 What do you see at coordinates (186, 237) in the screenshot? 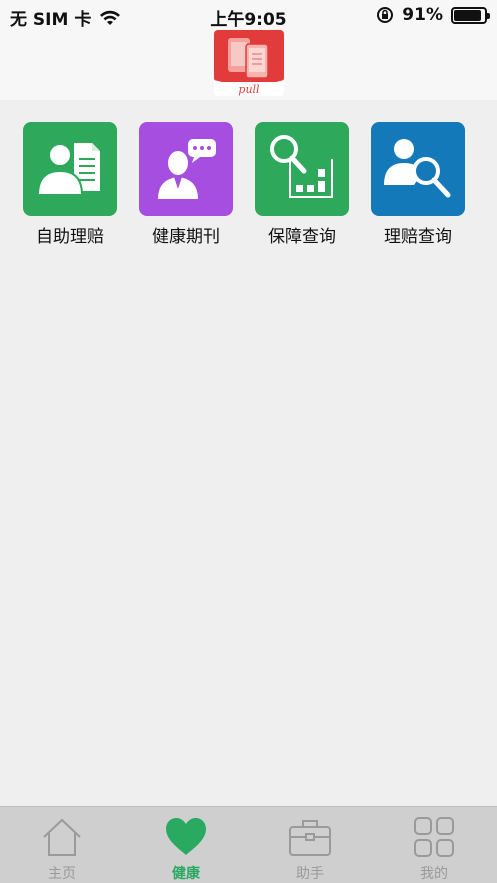
I see `tile-label: 健康期刊` at bounding box center [186, 237].